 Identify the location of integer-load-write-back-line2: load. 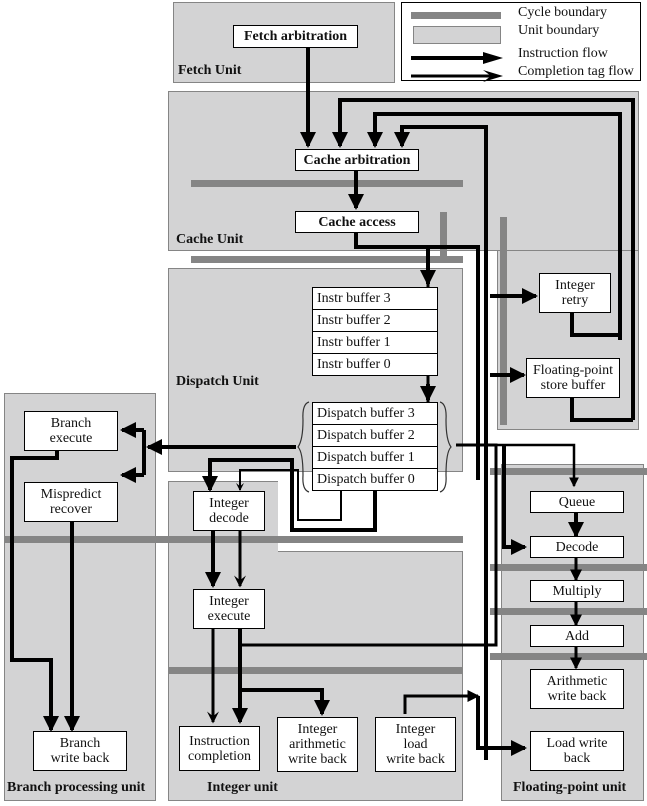
(415, 744).